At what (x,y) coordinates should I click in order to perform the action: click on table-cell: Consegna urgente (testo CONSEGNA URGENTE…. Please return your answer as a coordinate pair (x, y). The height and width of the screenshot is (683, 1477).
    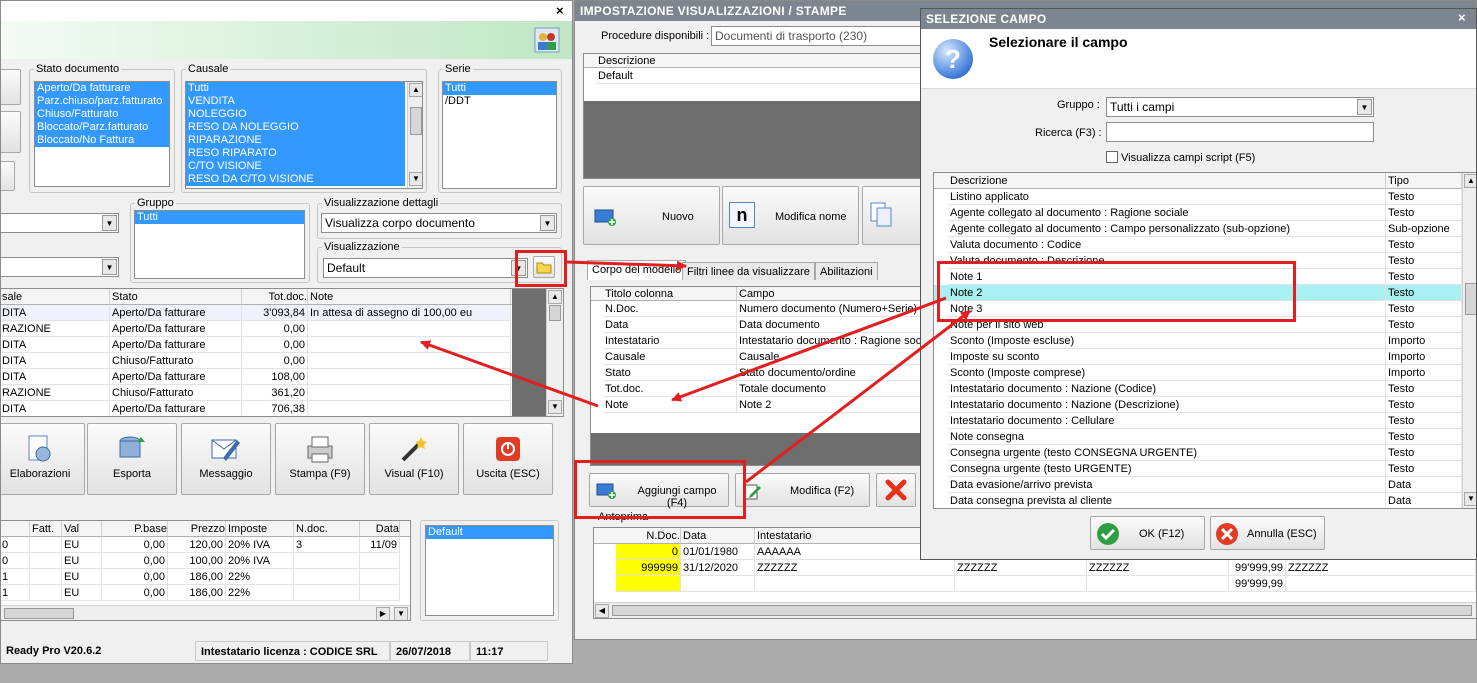
    Looking at the image, I should click on (1167, 453).